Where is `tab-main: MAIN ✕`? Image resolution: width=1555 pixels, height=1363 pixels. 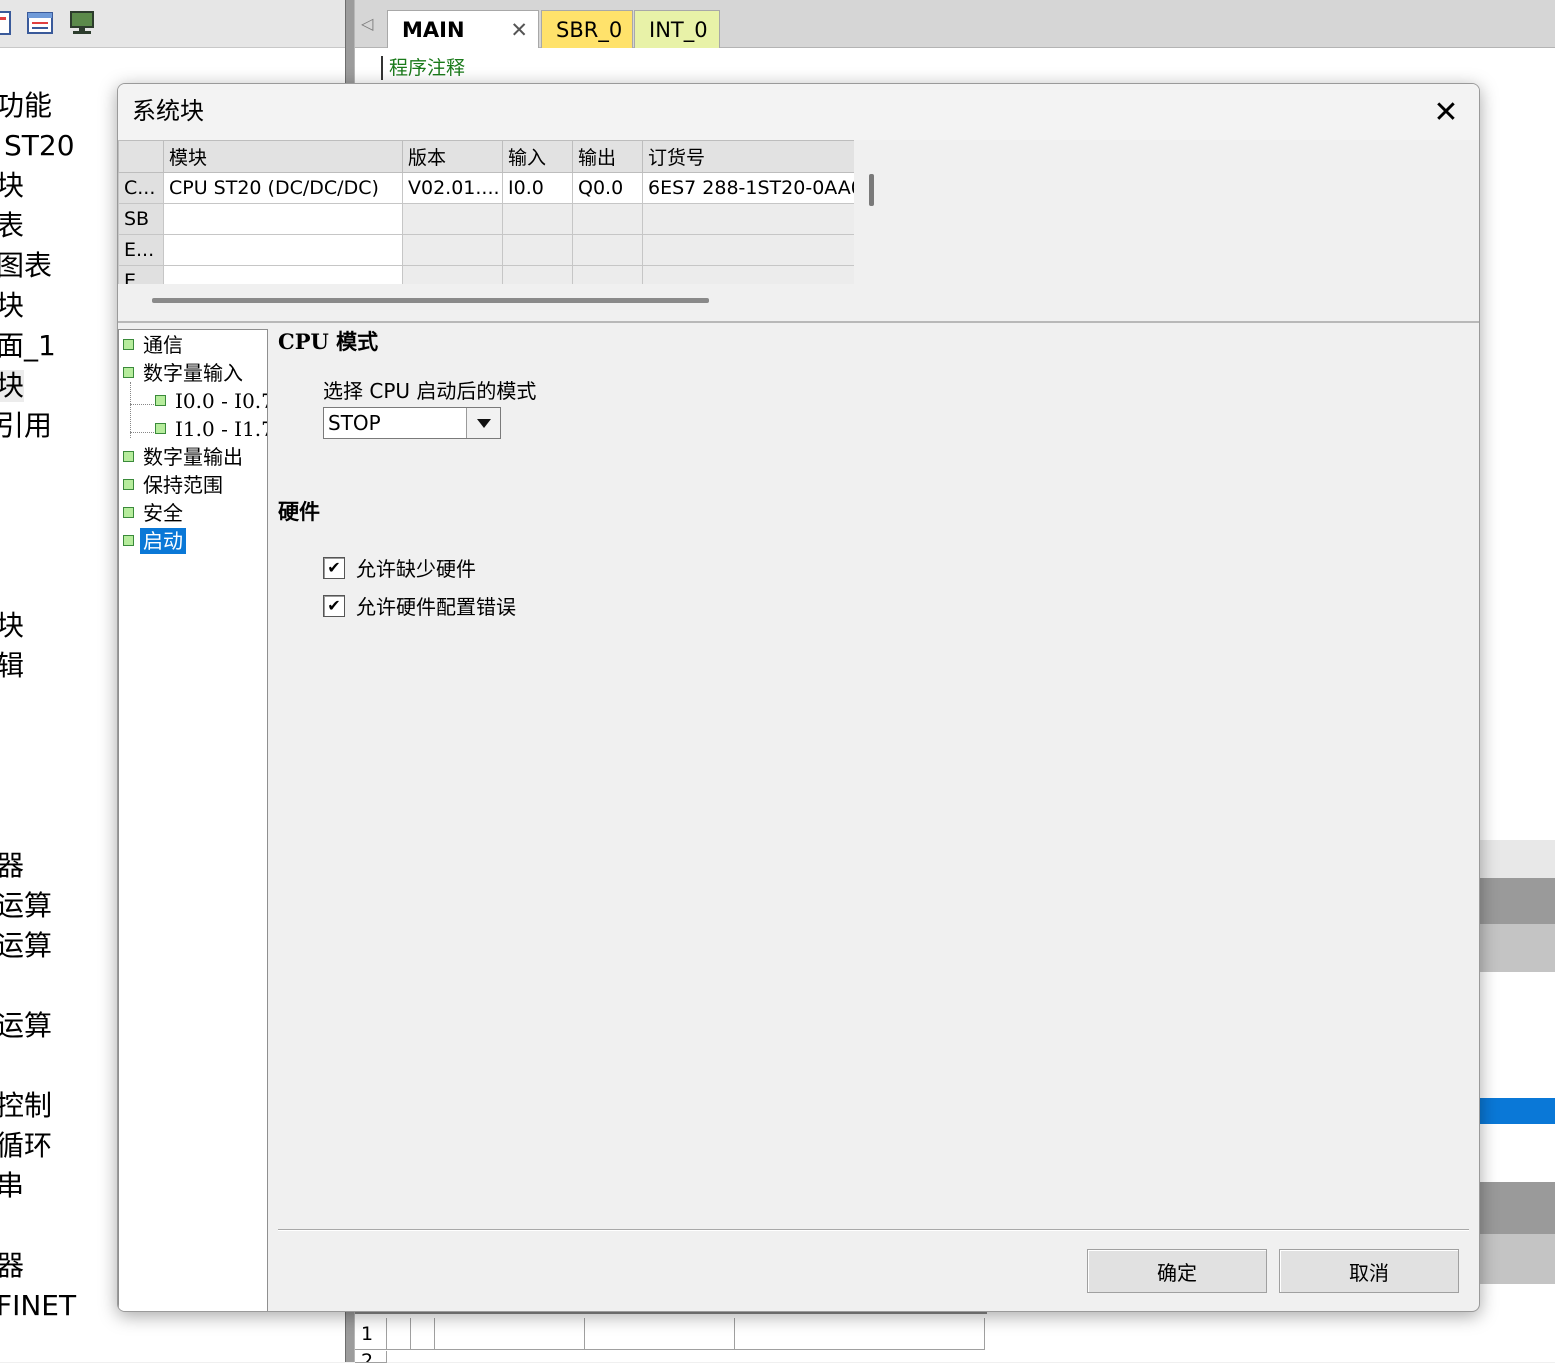
tab-main: MAIN ✕ is located at coordinates (463, 29).